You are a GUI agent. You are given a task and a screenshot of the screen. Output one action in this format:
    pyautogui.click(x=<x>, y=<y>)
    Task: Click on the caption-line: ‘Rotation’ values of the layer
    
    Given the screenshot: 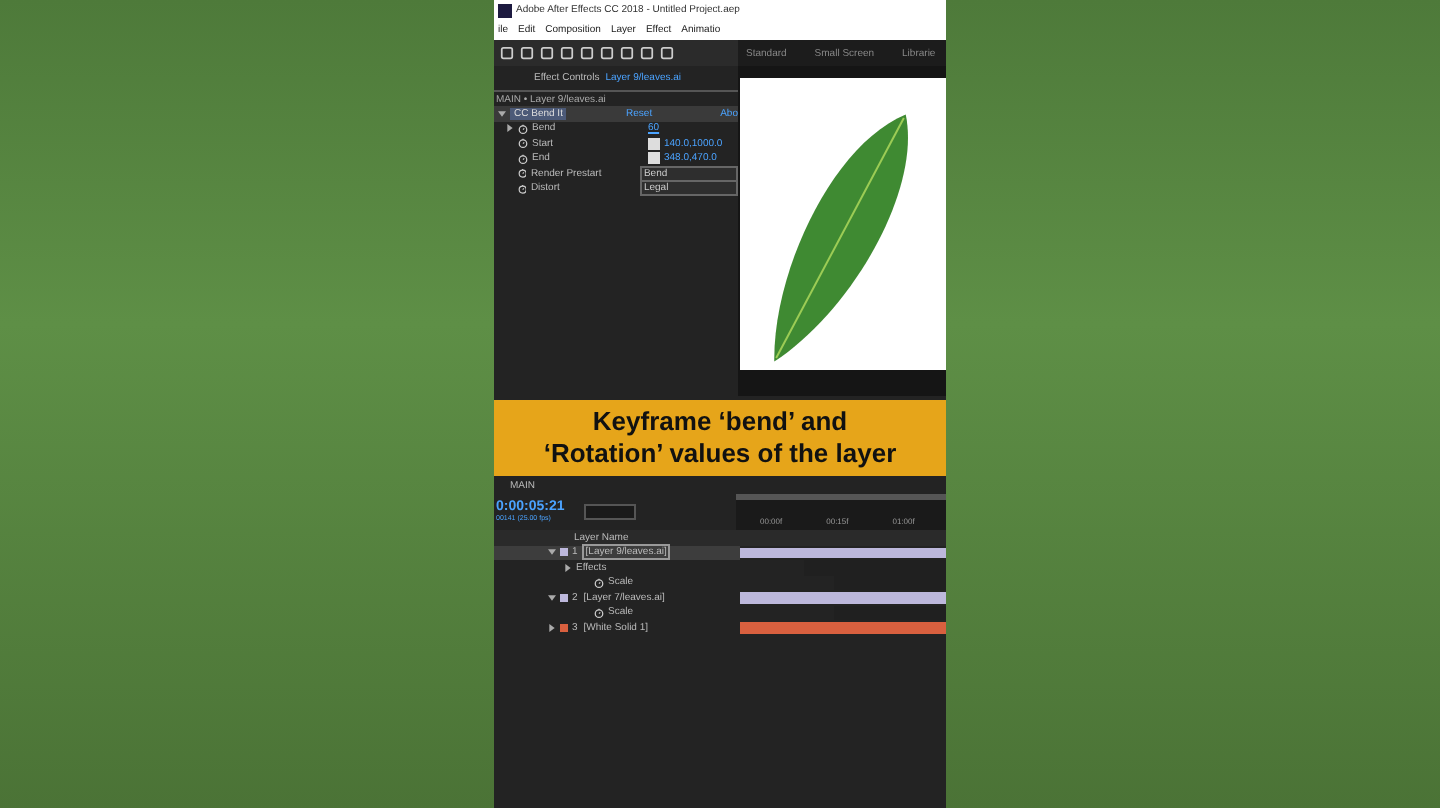 What is the action you would take?
    pyautogui.click(x=720, y=453)
    